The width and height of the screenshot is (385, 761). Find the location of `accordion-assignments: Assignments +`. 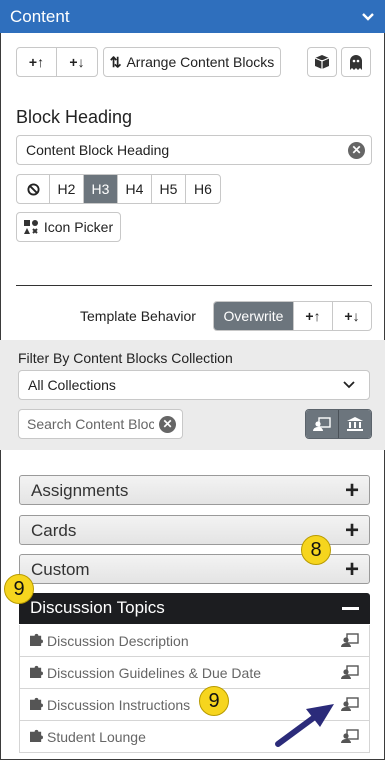

accordion-assignments: Assignments + is located at coordinates (194, 490).